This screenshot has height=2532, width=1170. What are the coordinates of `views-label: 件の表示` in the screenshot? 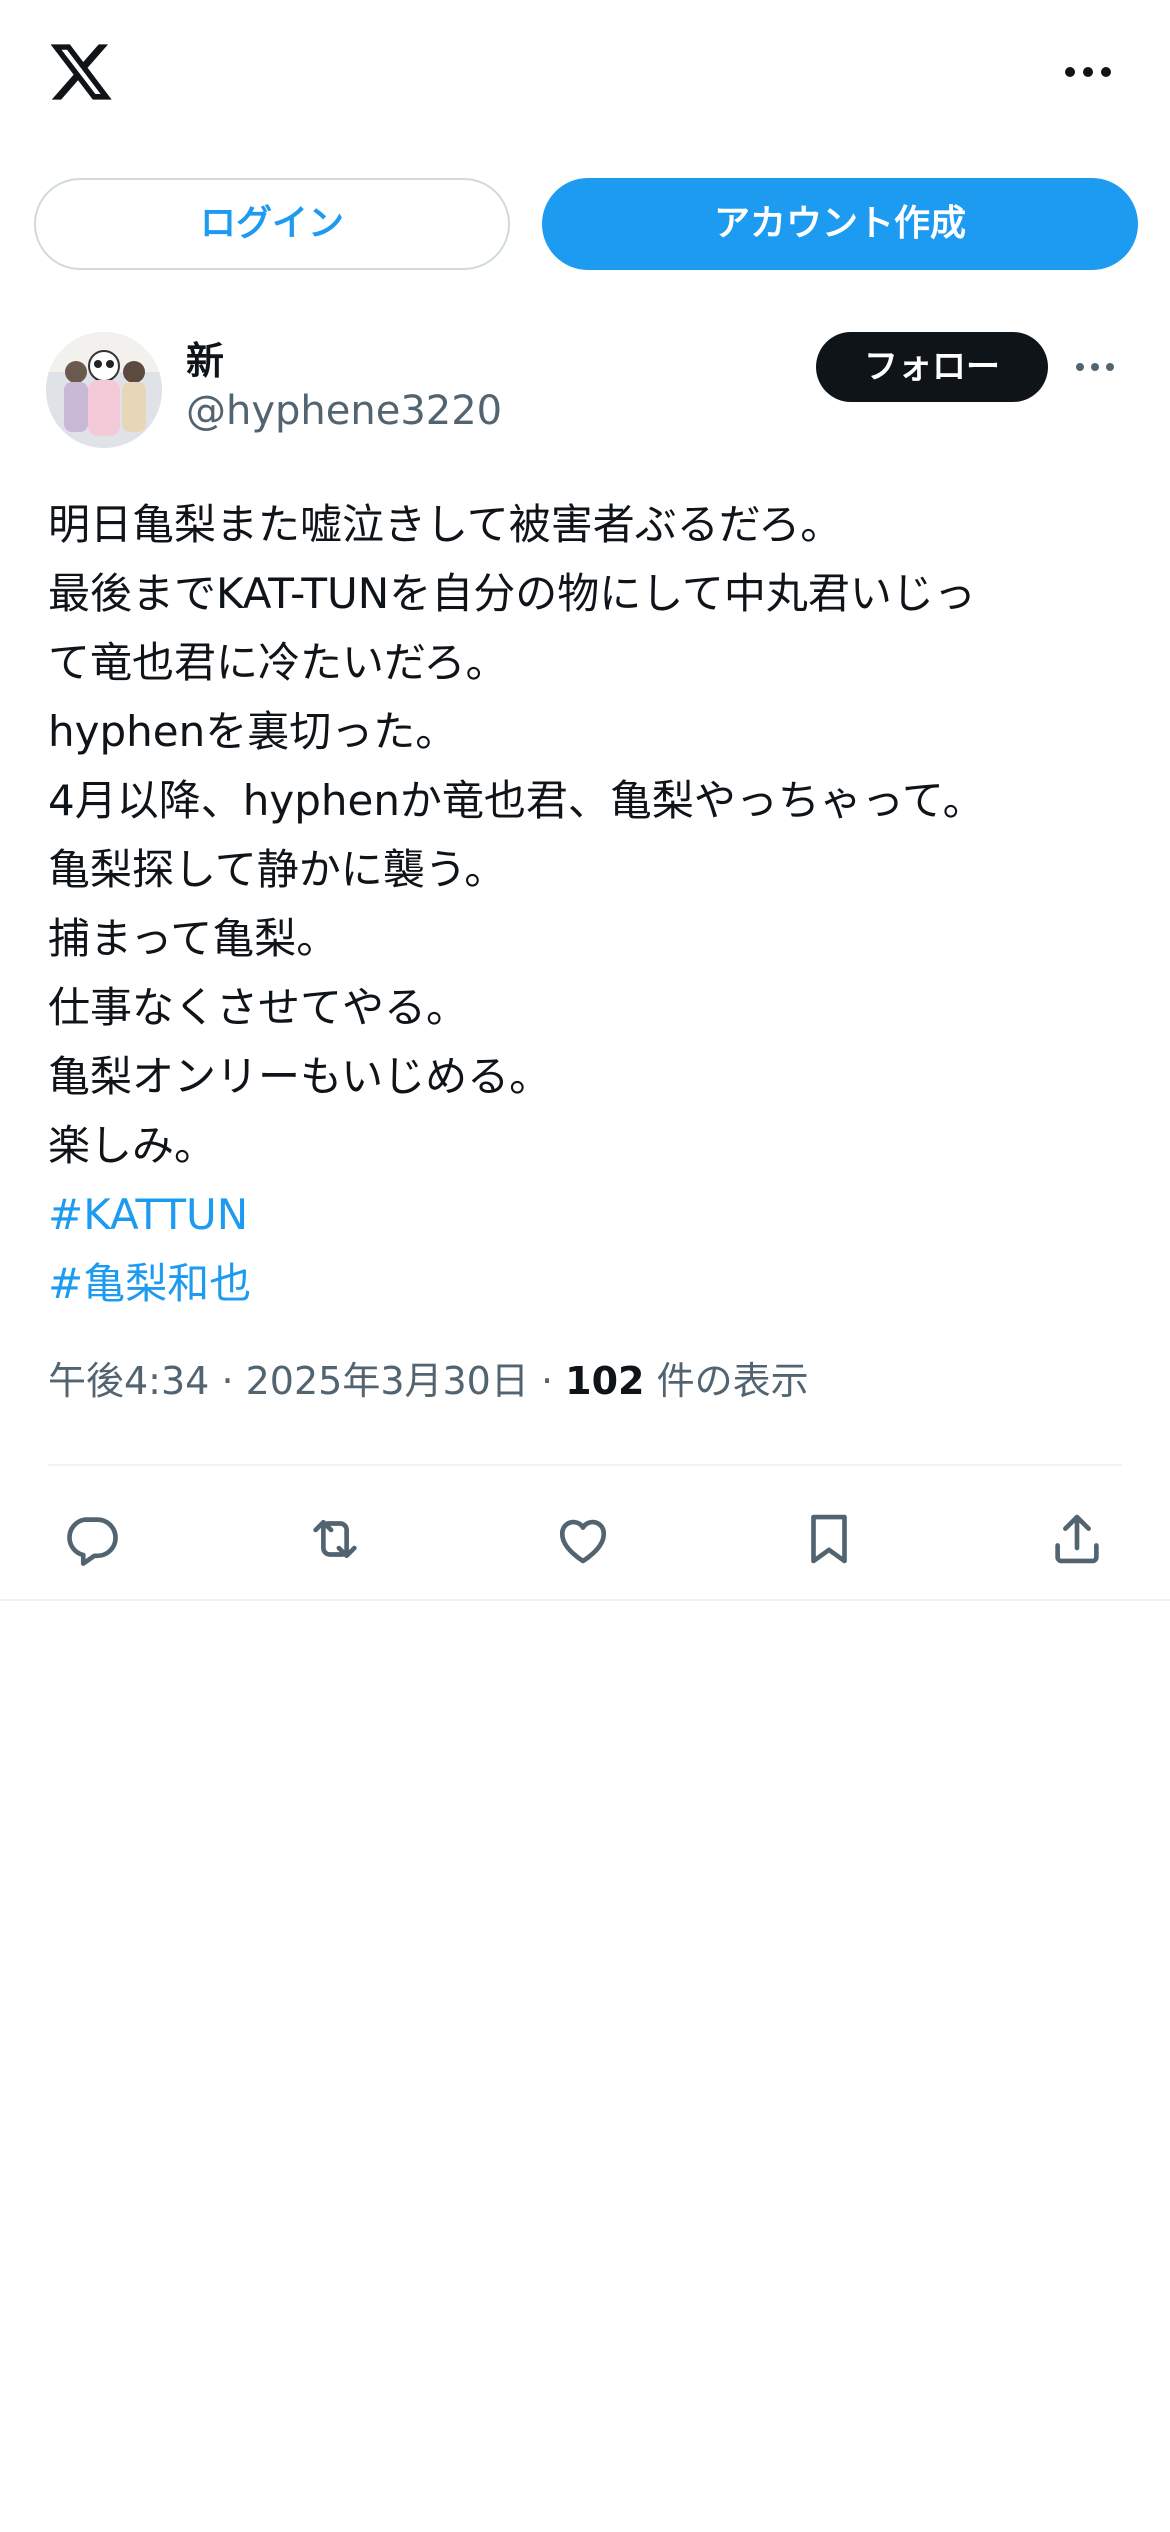 It's located at (732, 1381).